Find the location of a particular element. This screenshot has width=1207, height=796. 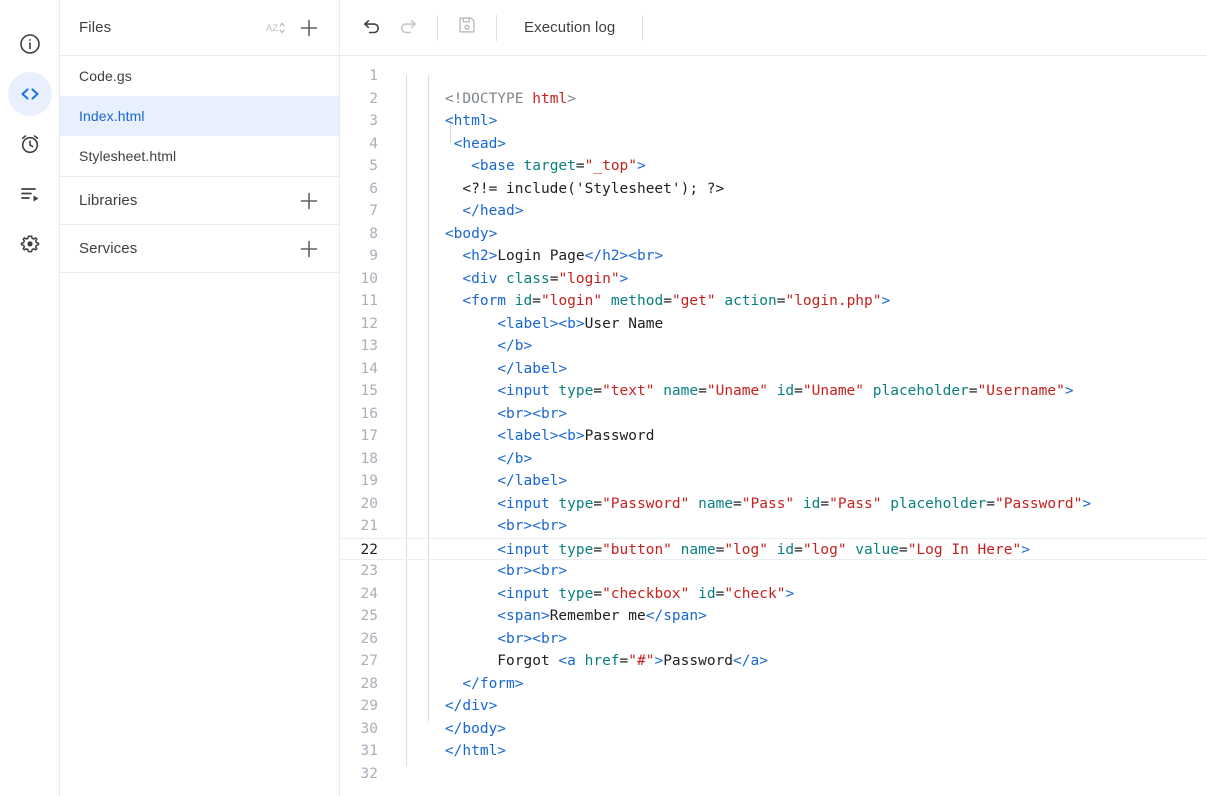

overview-icon-button is located at coordinates (30, 44).